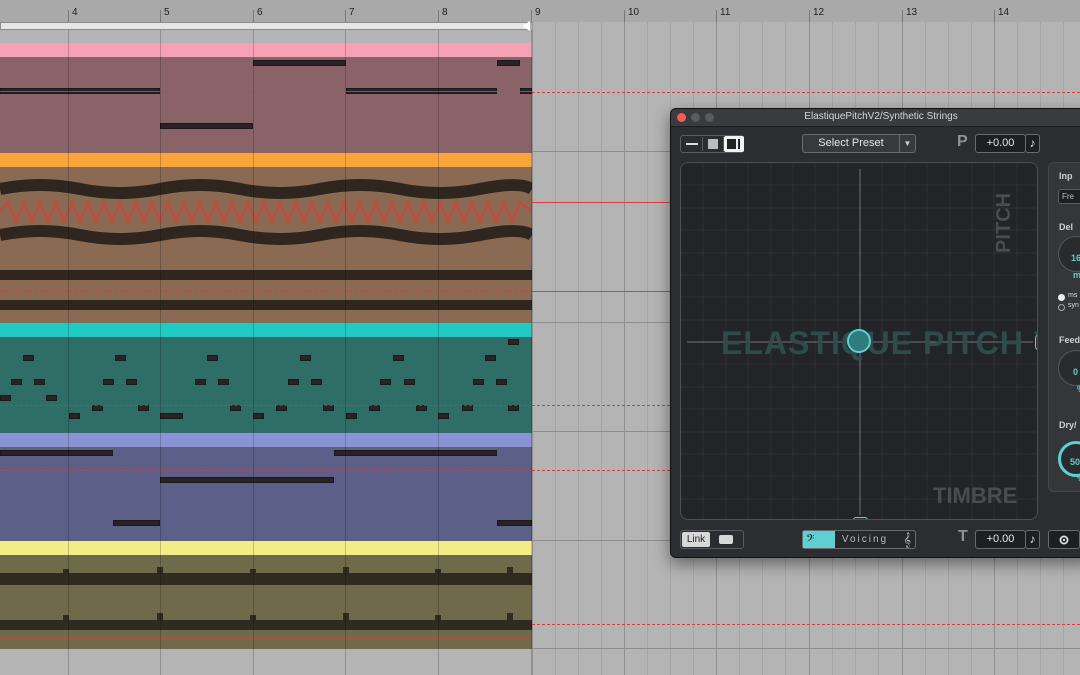 The height and width of the screenshot is (675, 1080). Describe the element at coordinates (712, 539) in the screenshot. I see `link-toggle-group: Link` at that location.